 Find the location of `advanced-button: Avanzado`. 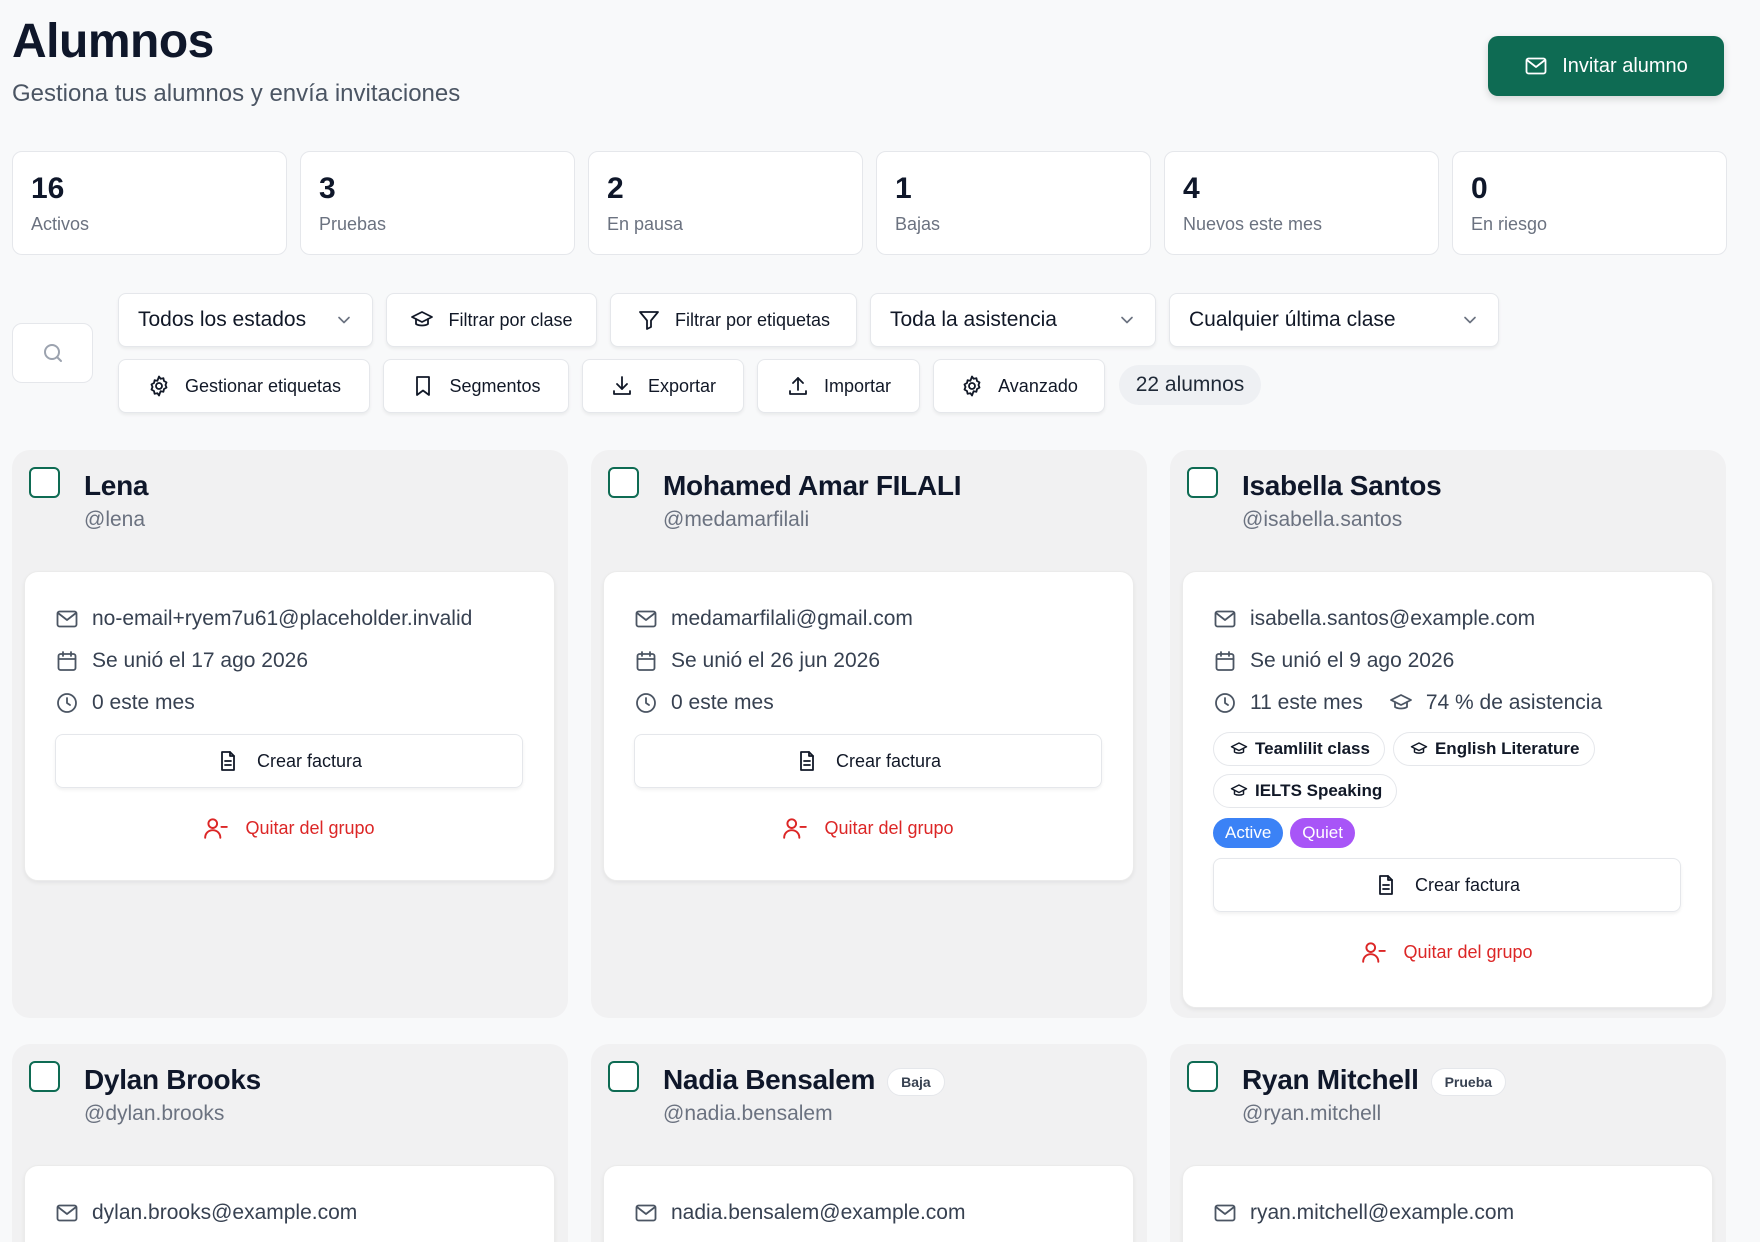

advanced-button: Avanzado is located at coordinates (1019, 386).